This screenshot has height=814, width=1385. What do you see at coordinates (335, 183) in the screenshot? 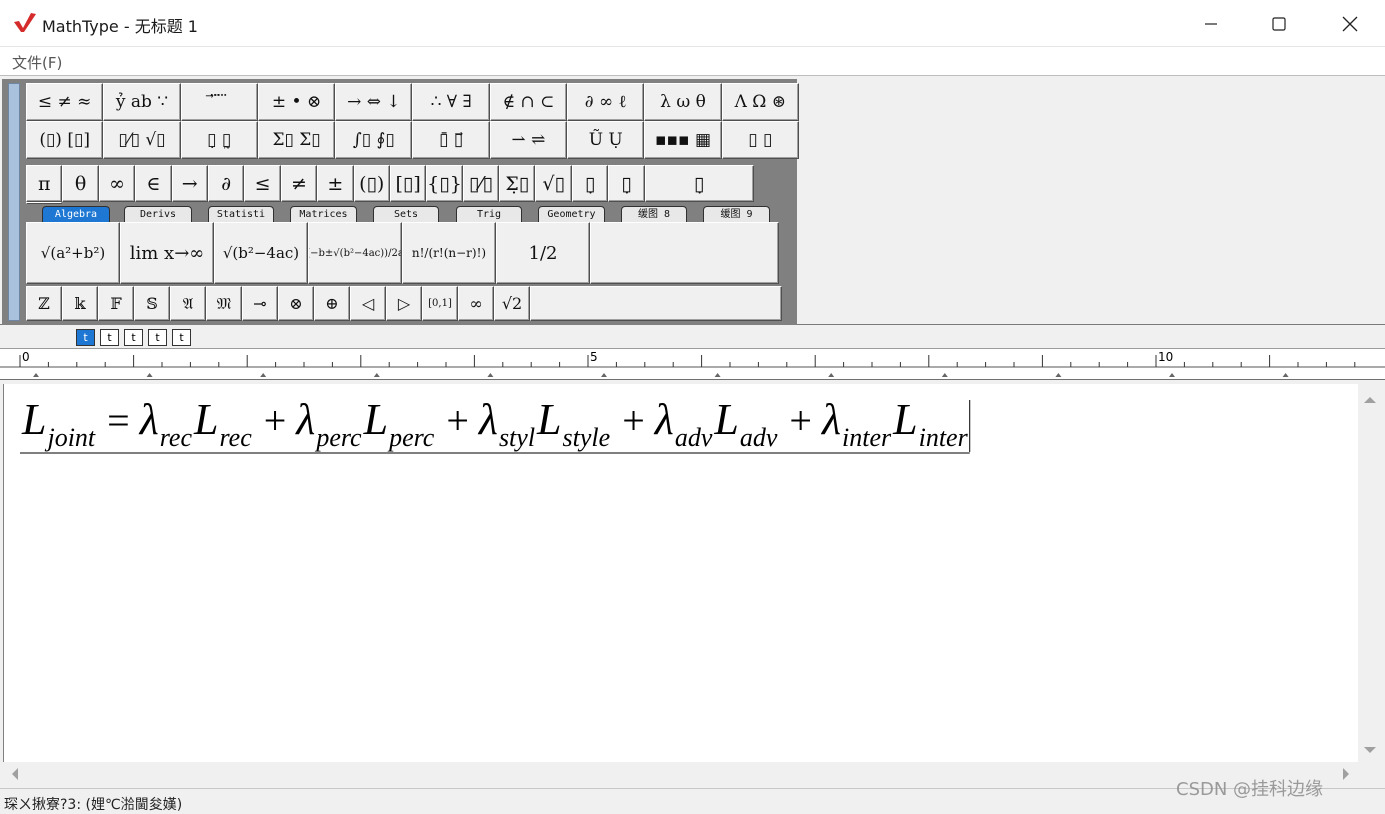
I see `plus-minus-button: ±` at bounding box center [335, 183].